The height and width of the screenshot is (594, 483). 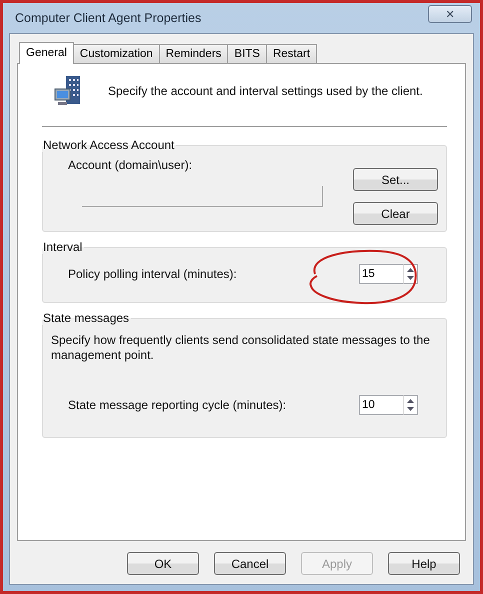 What do you see at coordinates (177, 405) in the screenshot?
I see `field-label: State message reporting cycle (minutes):` at bounding box center [177, 405].